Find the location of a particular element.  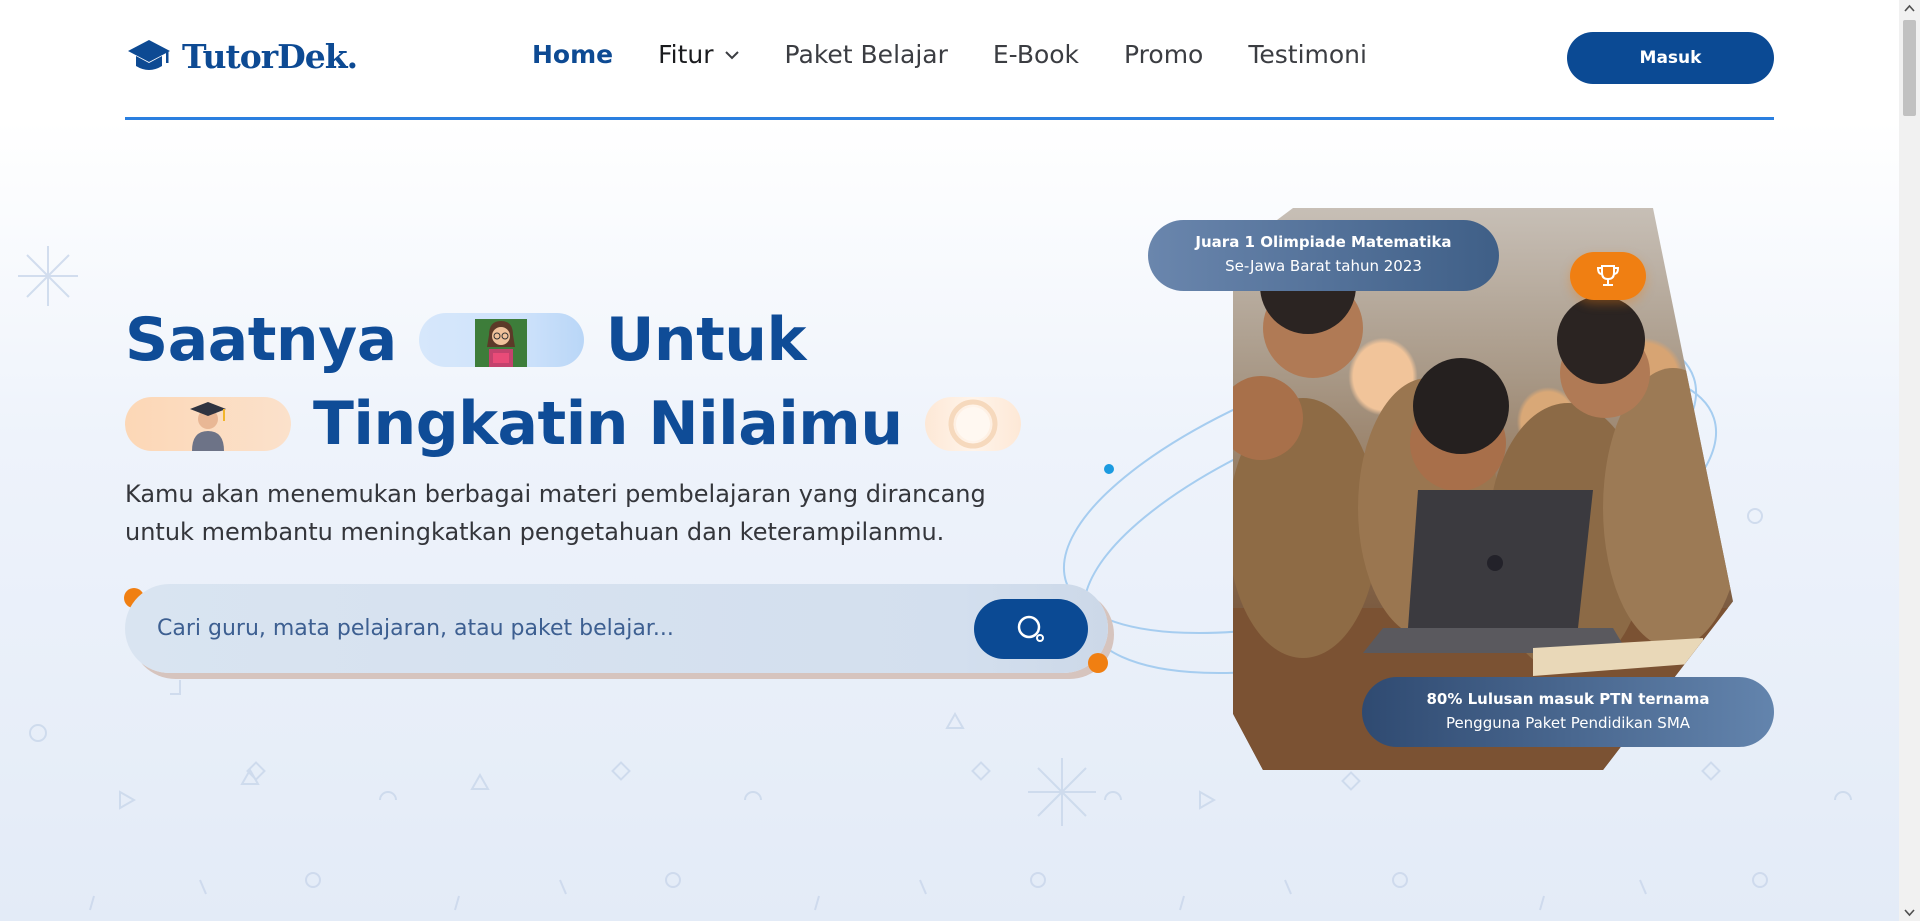

brand-logo: TutorDek. is located at coordinates (242, 56).